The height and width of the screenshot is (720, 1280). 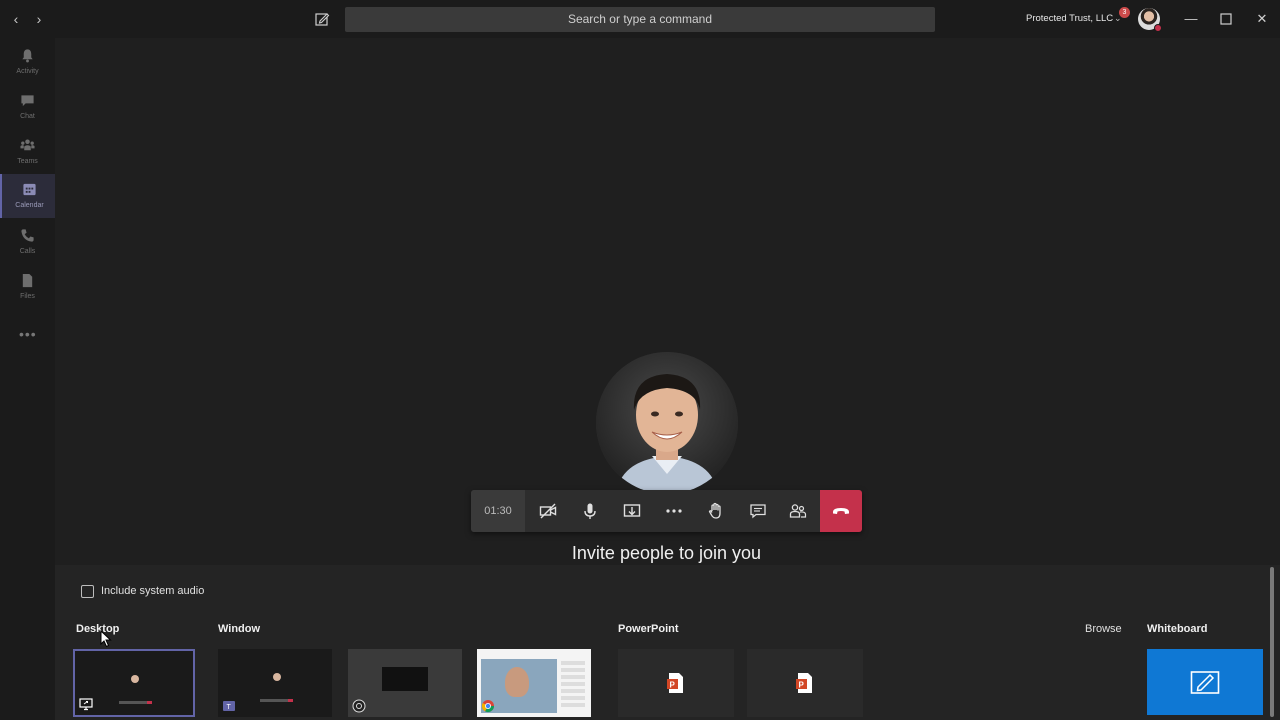 I want to click on more-icon, so click(x=674, y=511).